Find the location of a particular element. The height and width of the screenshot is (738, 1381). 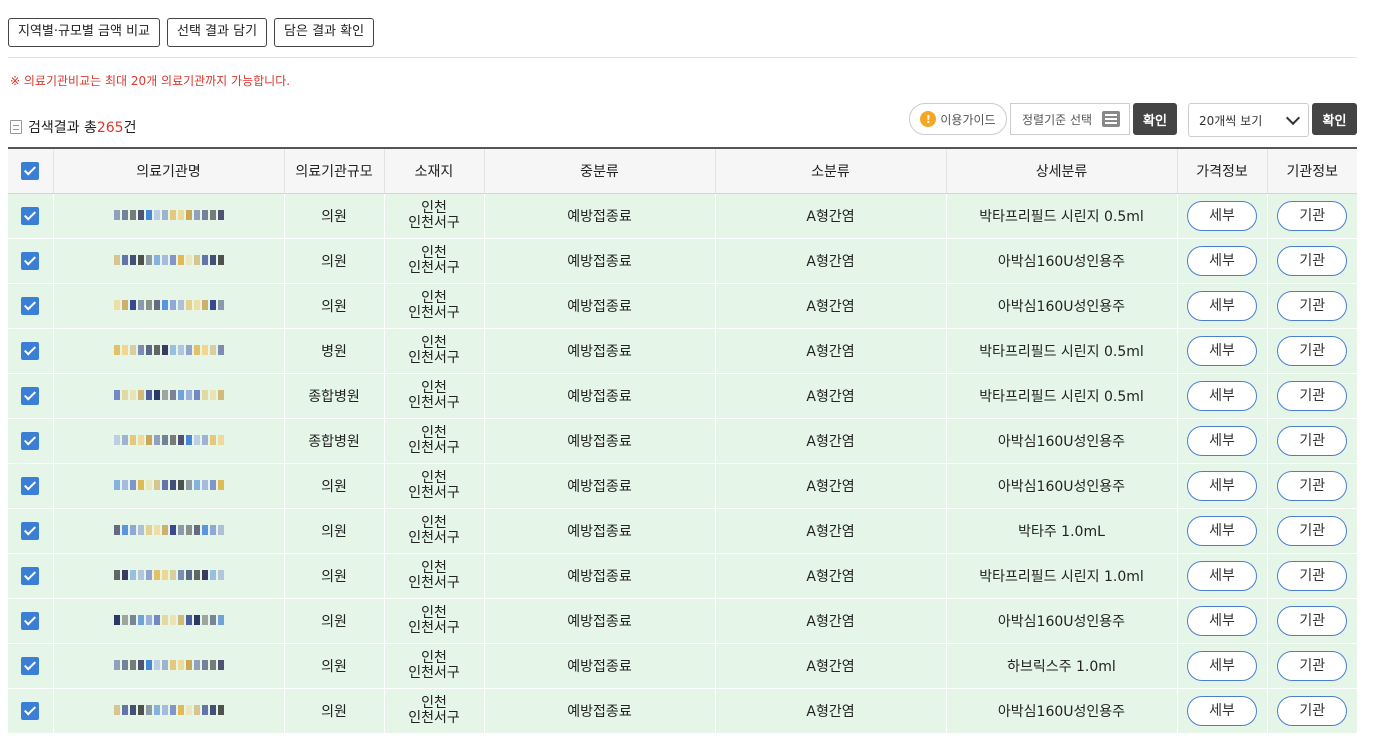

header-location: 소재지 is located at coordinates (434, 170).